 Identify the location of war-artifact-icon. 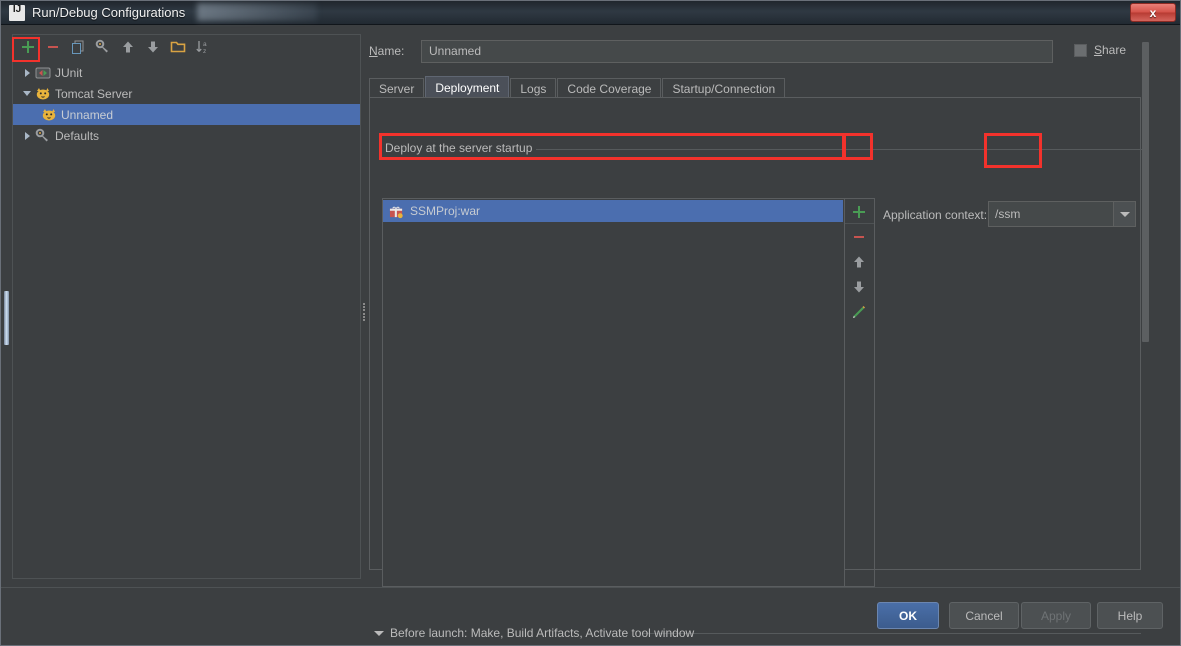
(396, 212).